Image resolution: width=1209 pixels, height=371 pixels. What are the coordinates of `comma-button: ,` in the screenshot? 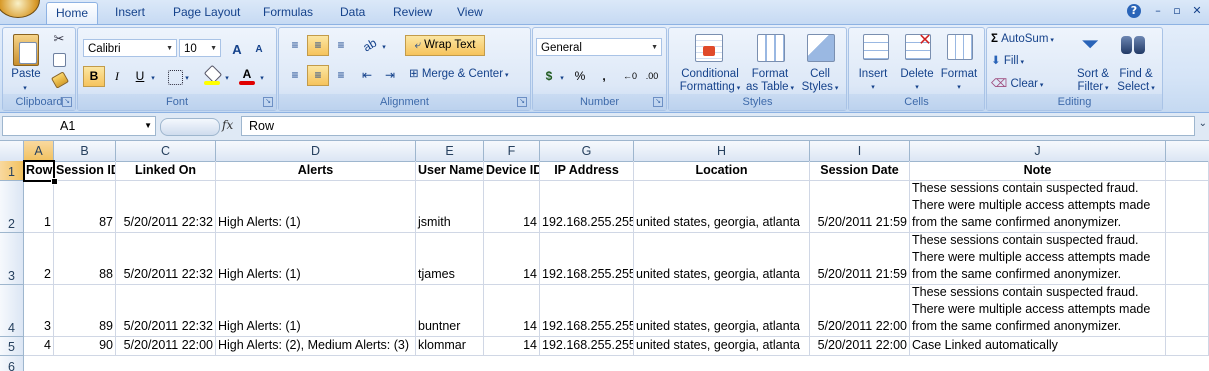 It's located at (604, 76).